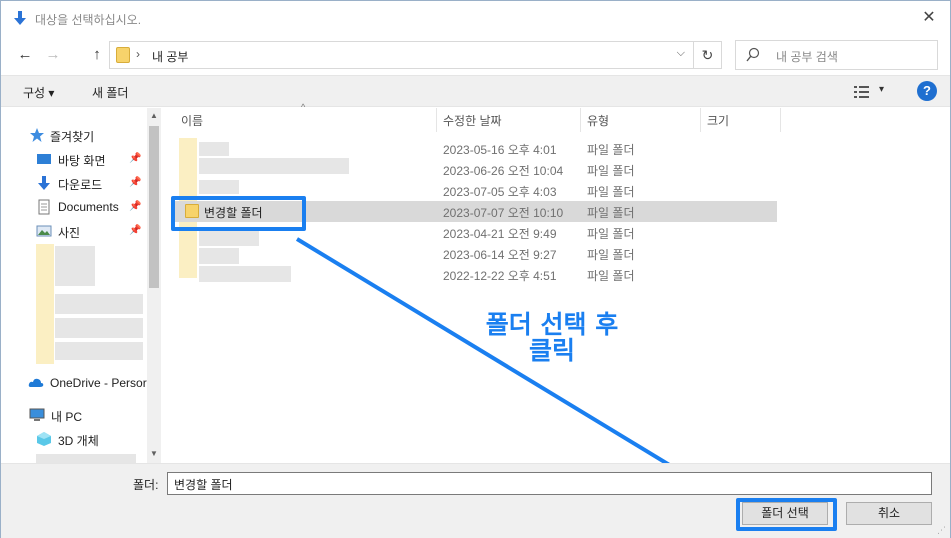 The width and height of the screenshot is (951, 538). Describe the element at coordinates (786, 514) in the screenshot. I see `highlight-select-button` at that location.